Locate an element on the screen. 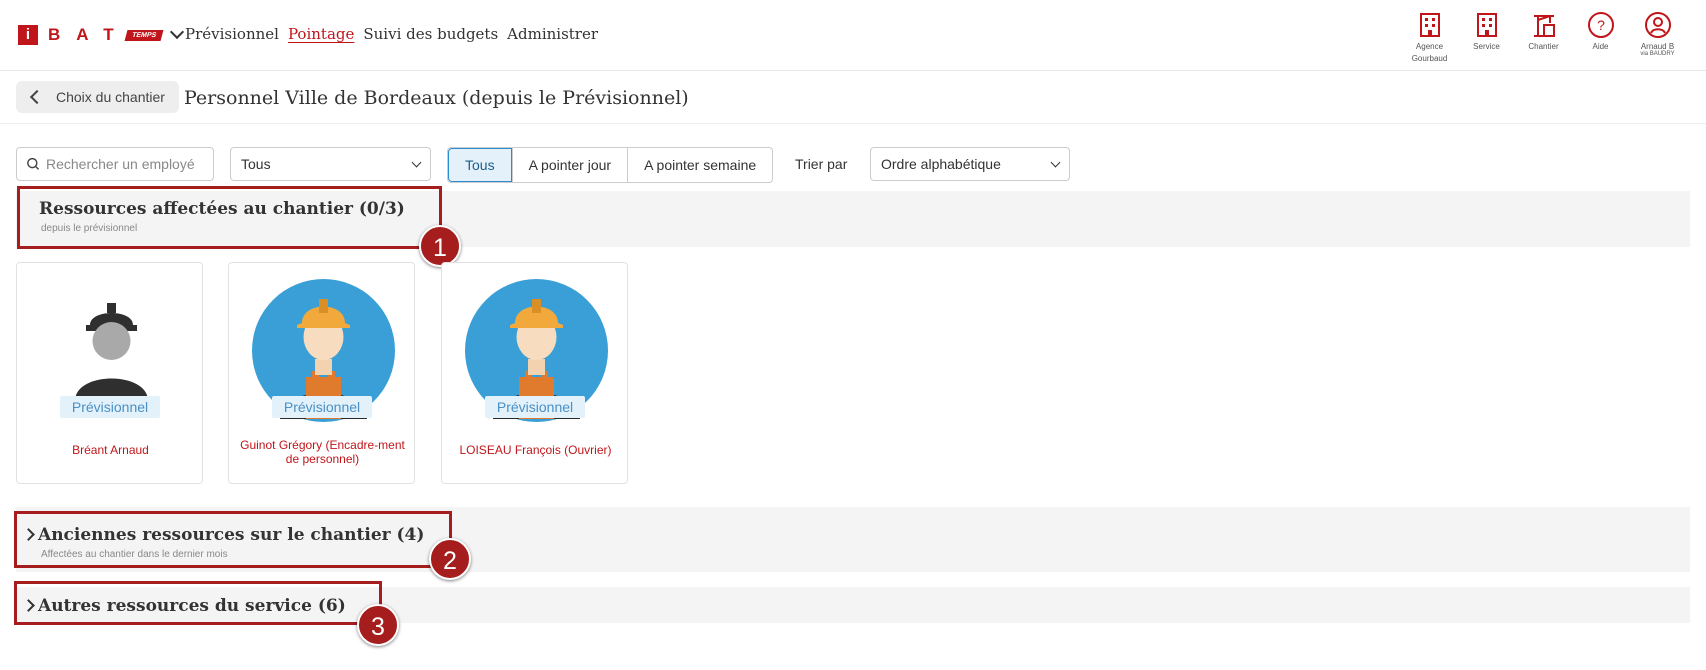 The height and width of the screenshot is (670, 1706). tool-chantier: Chantier is located at coordinates (1543, 37).